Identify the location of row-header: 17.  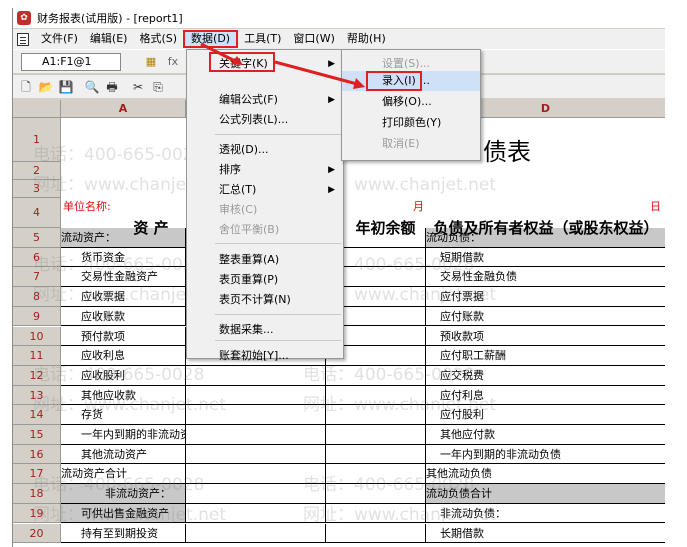
(37, 474).